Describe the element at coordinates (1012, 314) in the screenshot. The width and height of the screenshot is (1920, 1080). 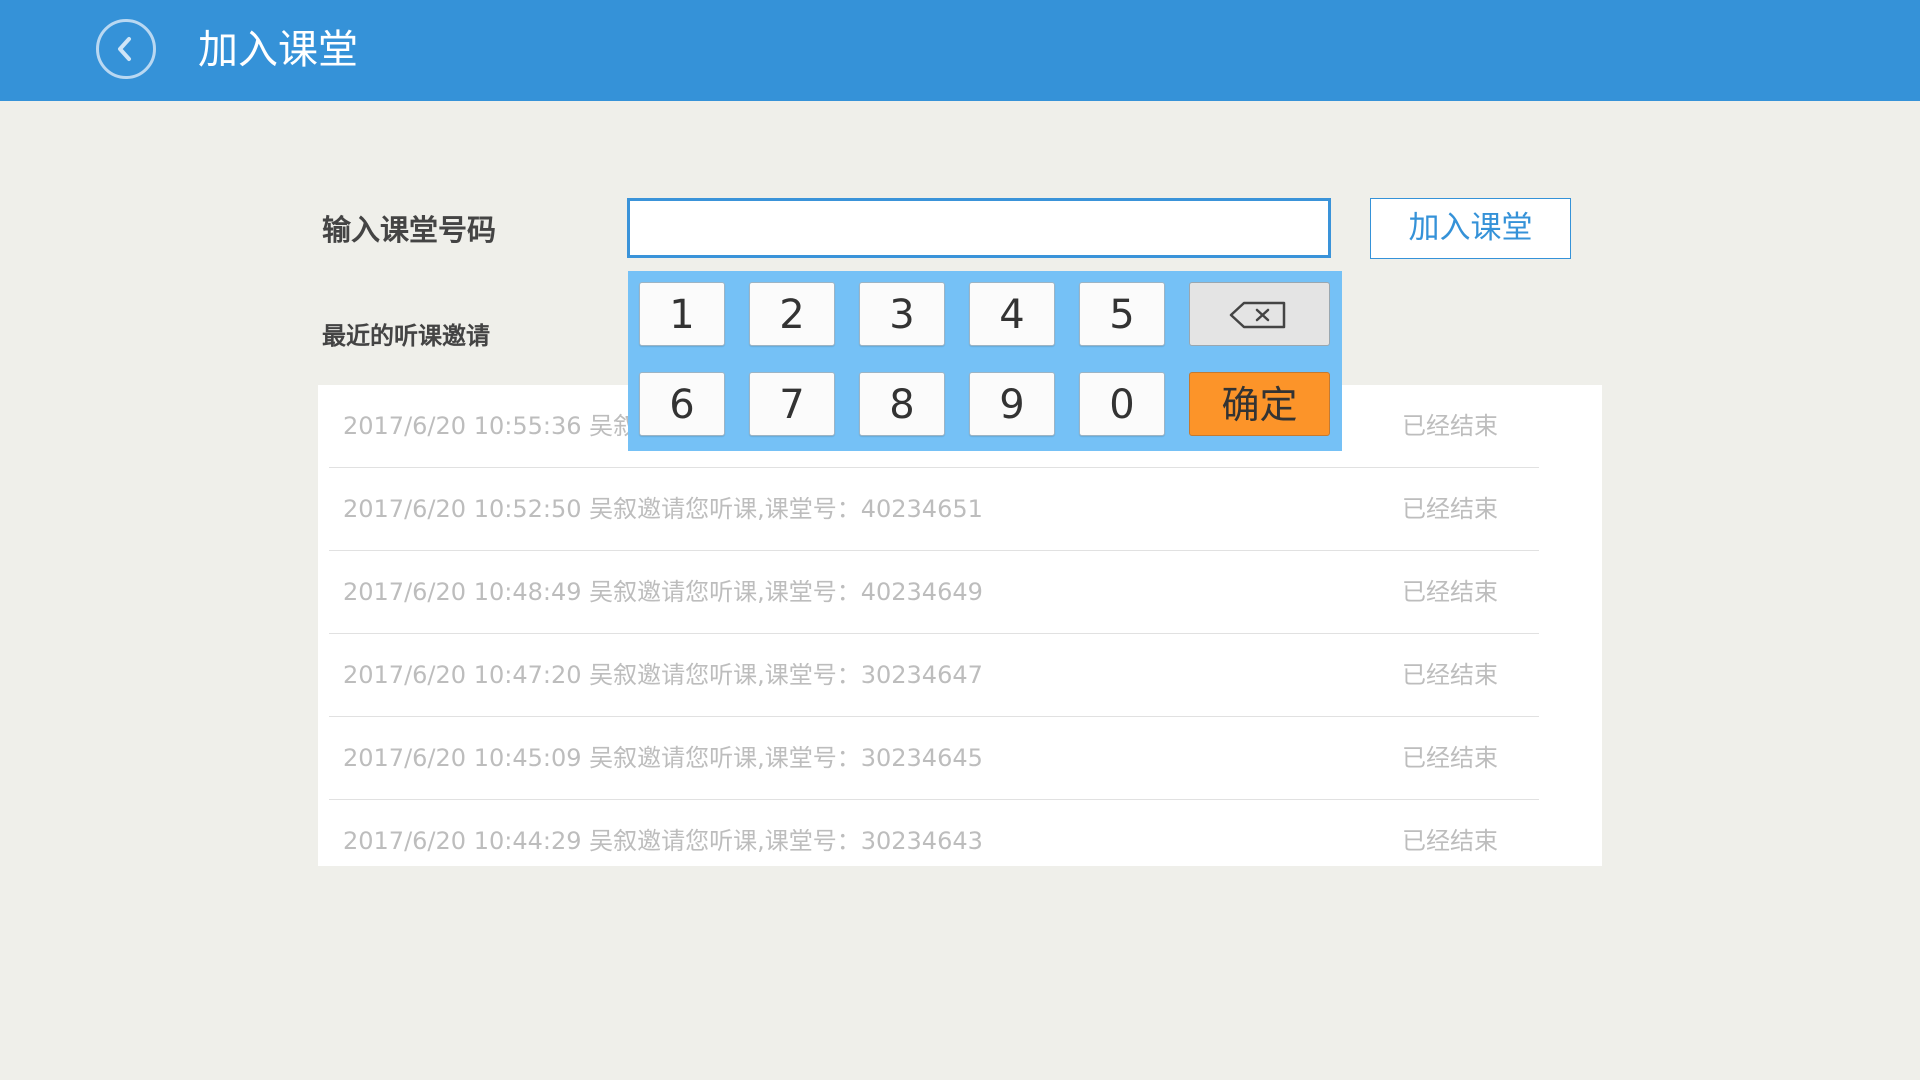
I see `key-4: 4` at that location.